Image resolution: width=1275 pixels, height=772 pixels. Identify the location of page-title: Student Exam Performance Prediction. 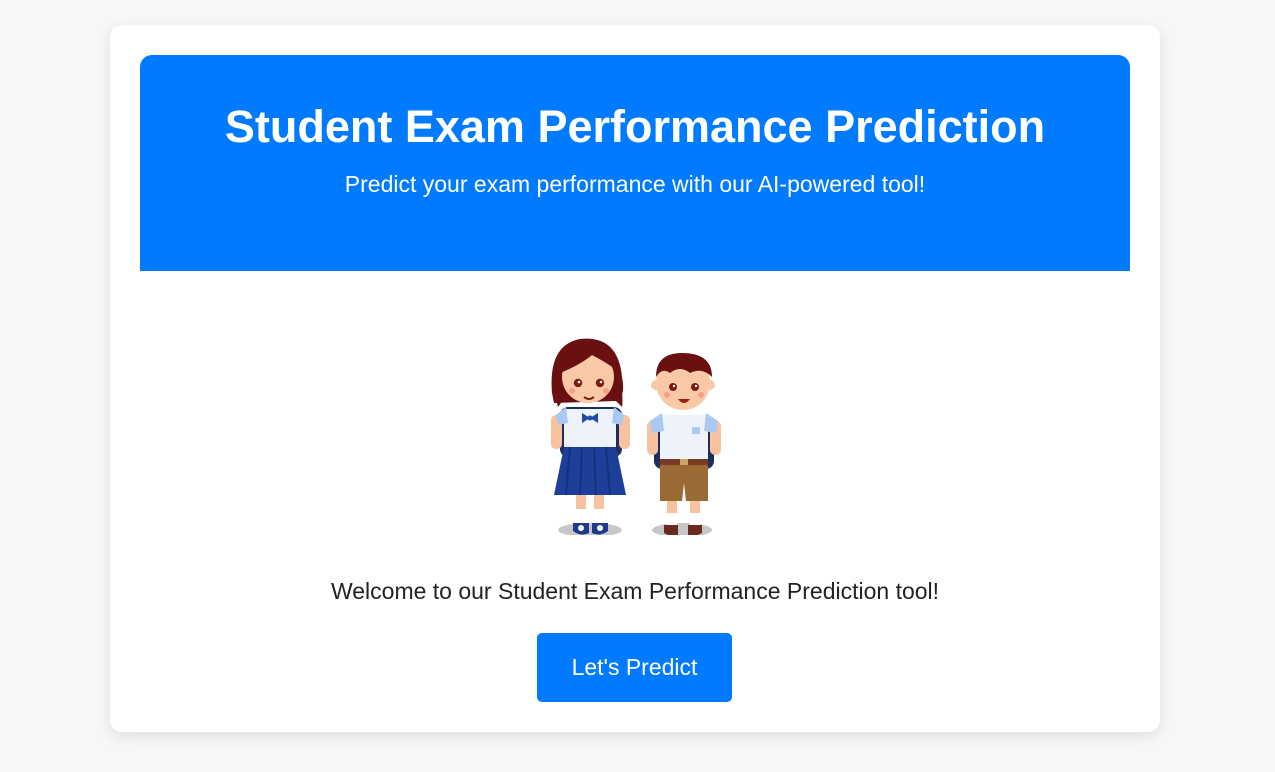
(635, 126).